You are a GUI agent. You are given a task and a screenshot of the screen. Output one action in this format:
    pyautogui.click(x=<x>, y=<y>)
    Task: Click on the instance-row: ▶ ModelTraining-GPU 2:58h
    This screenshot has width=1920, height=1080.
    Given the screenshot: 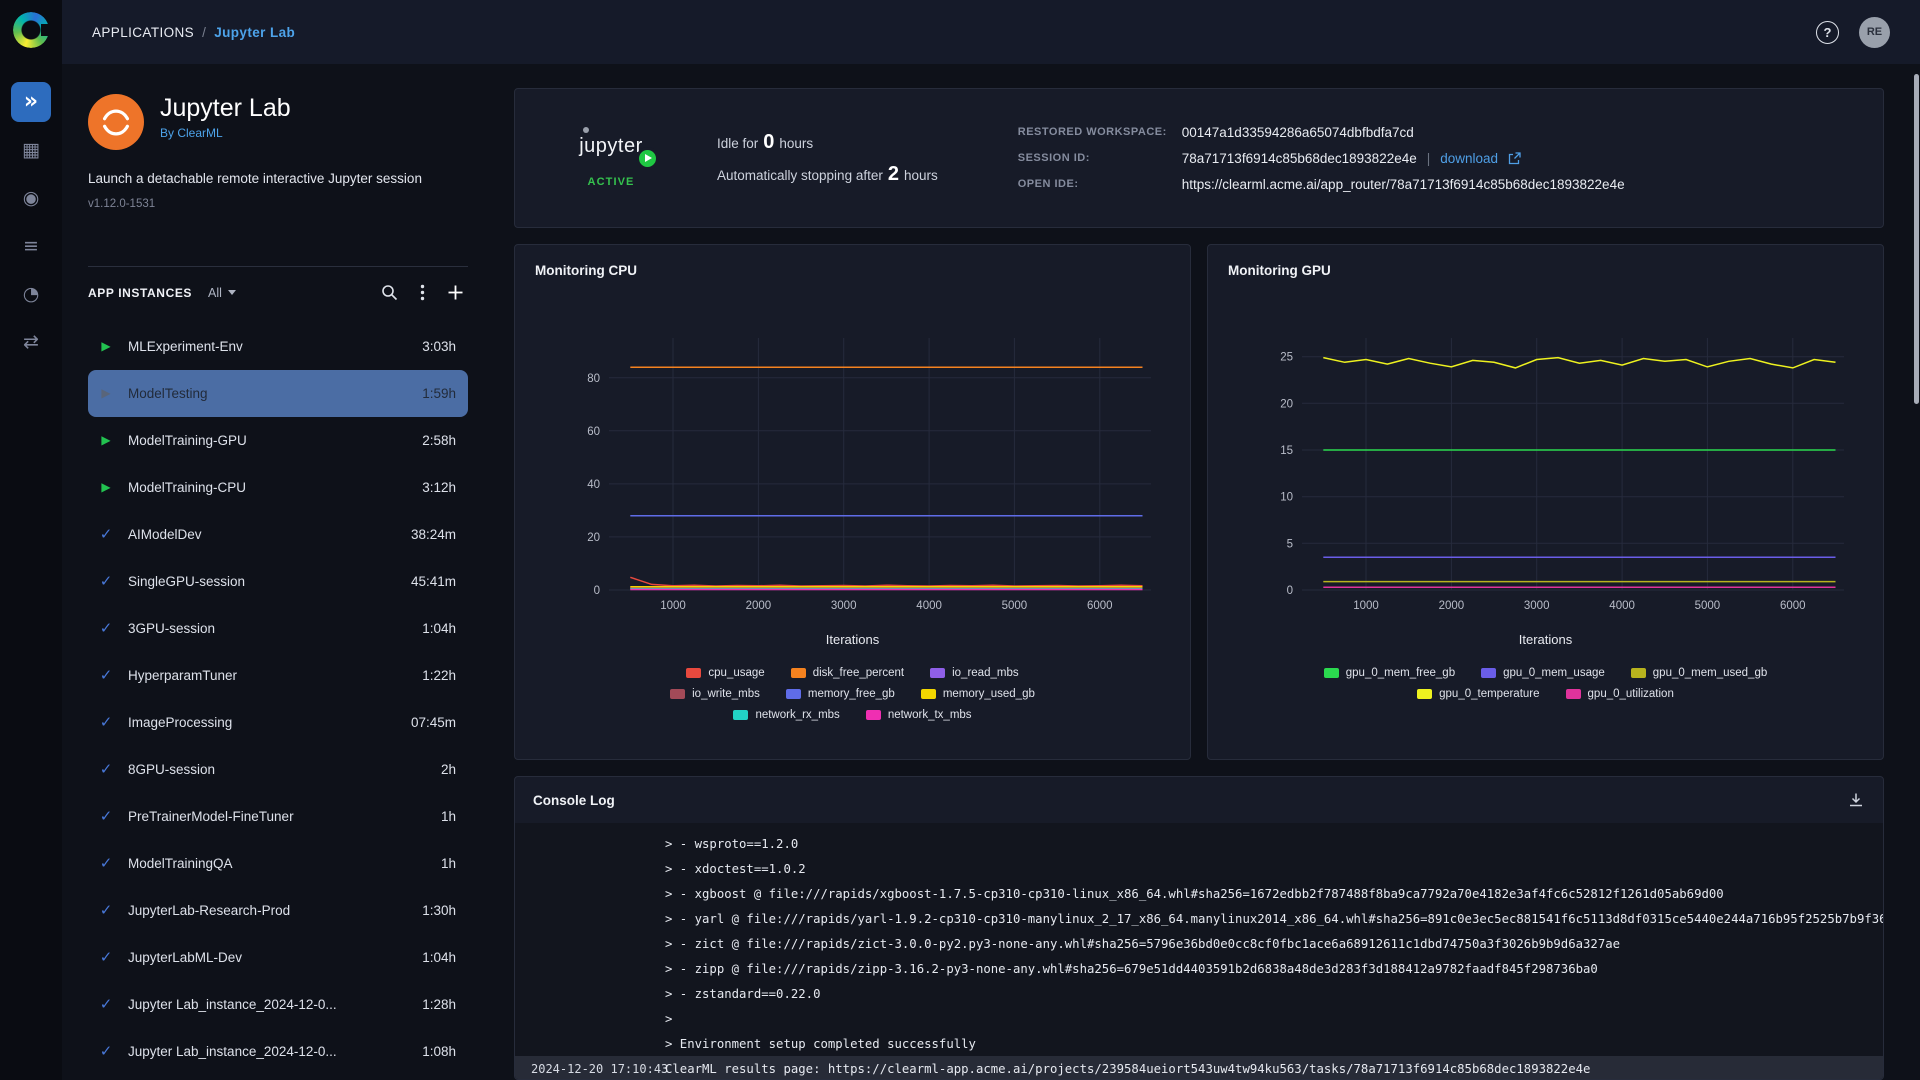 What is the action you would take?
    pyautogui.click(x=278, y=440)
    